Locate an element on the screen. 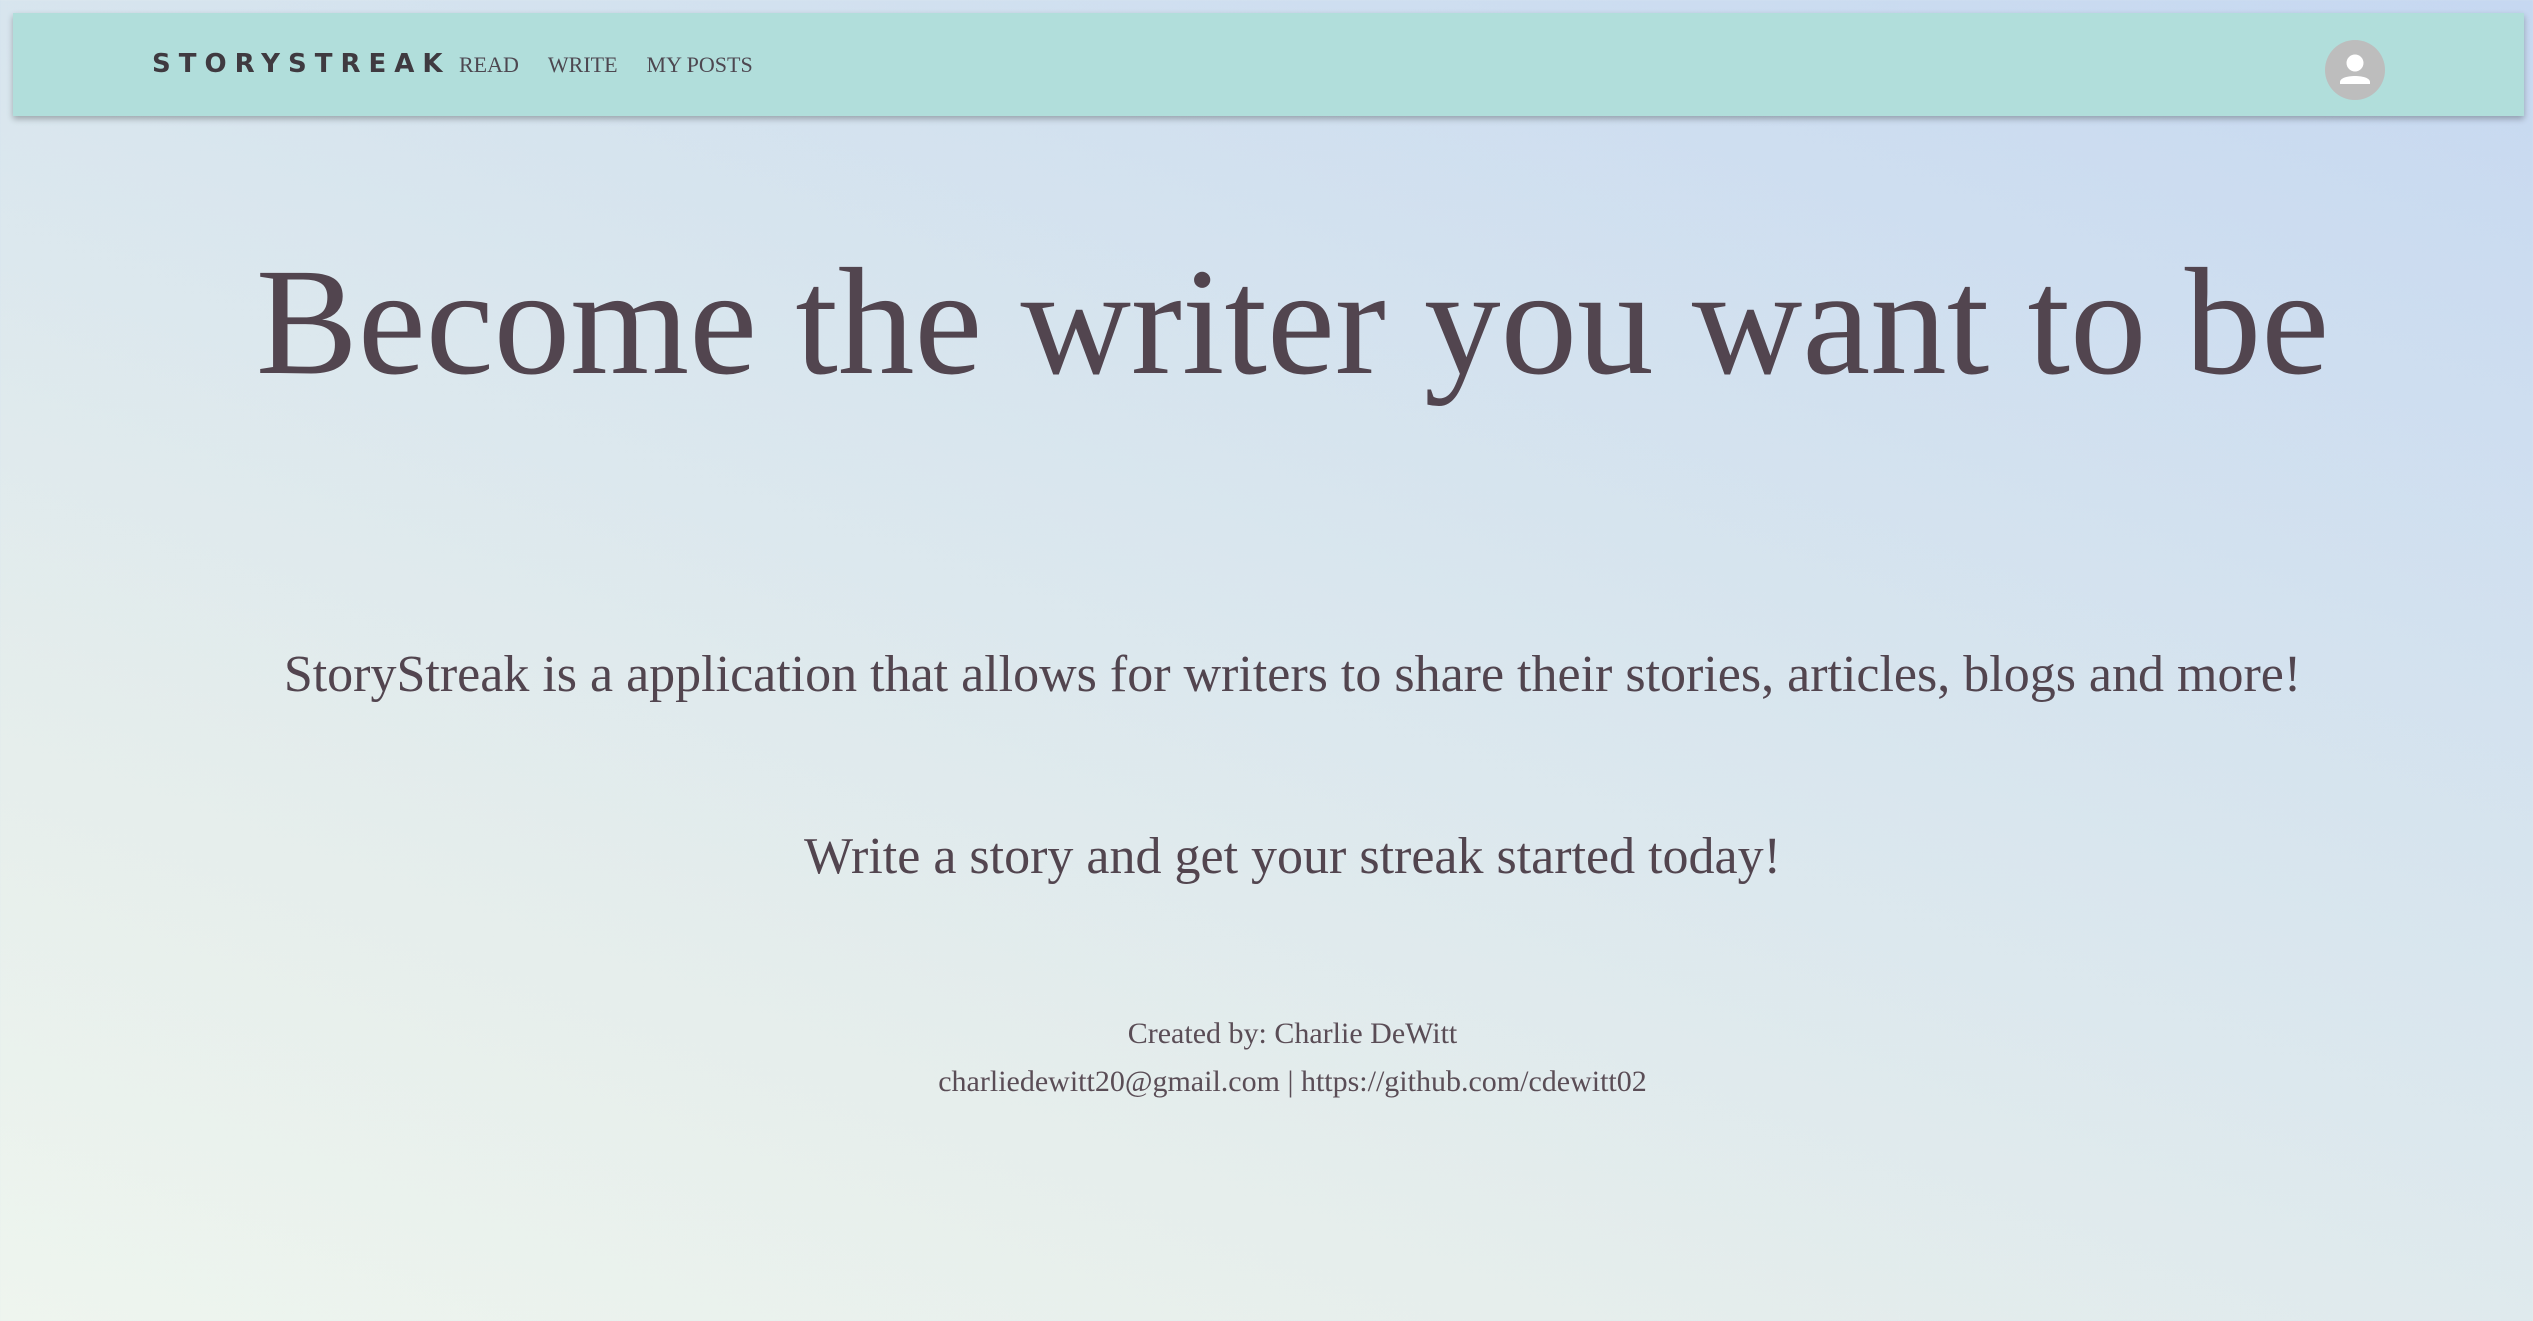 This screenshot has height=1321, width=2533. user-avatar-button is located at coordinates (2355, 70).